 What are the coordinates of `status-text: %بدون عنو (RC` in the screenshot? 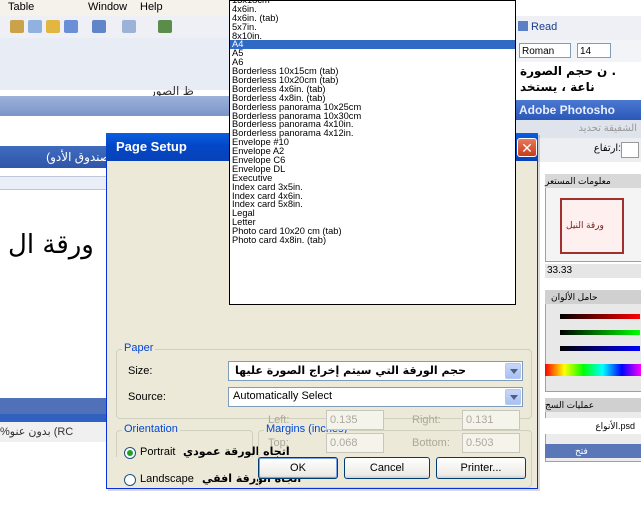 It's located at (56, 432).